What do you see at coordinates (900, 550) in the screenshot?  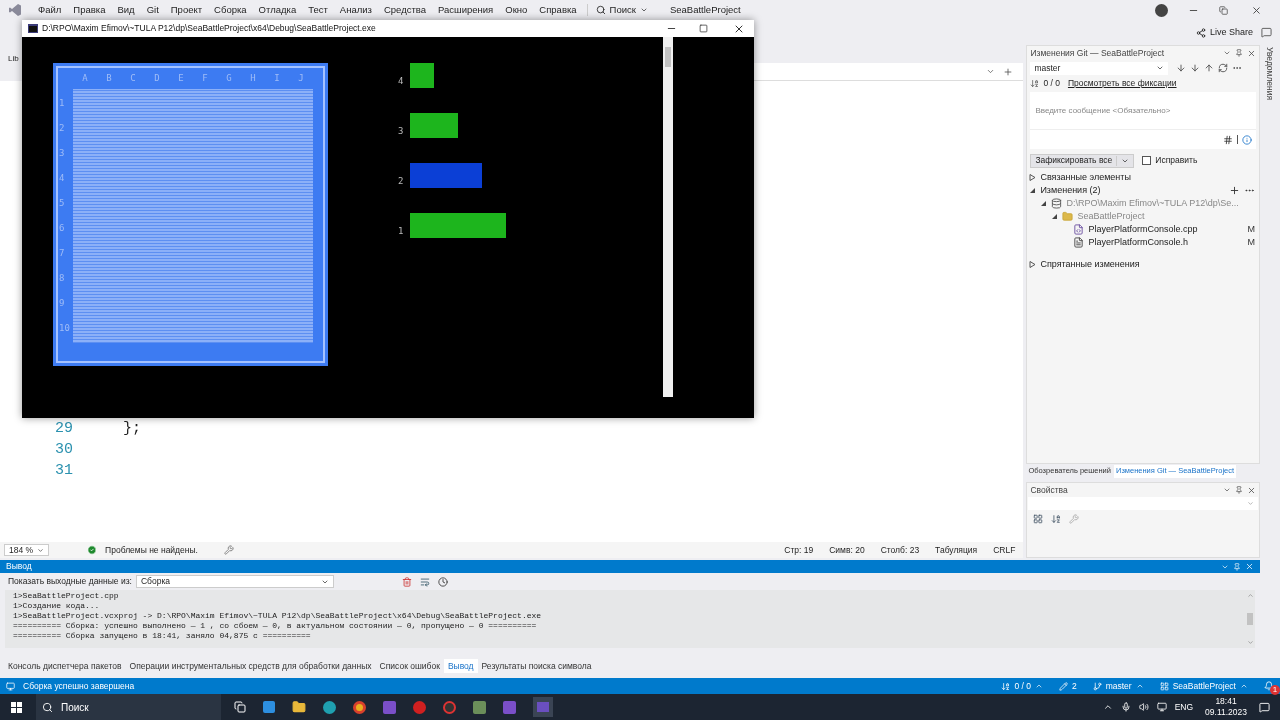 I see `cursor-status: Столб: 23` at bounding box center [900, 550].